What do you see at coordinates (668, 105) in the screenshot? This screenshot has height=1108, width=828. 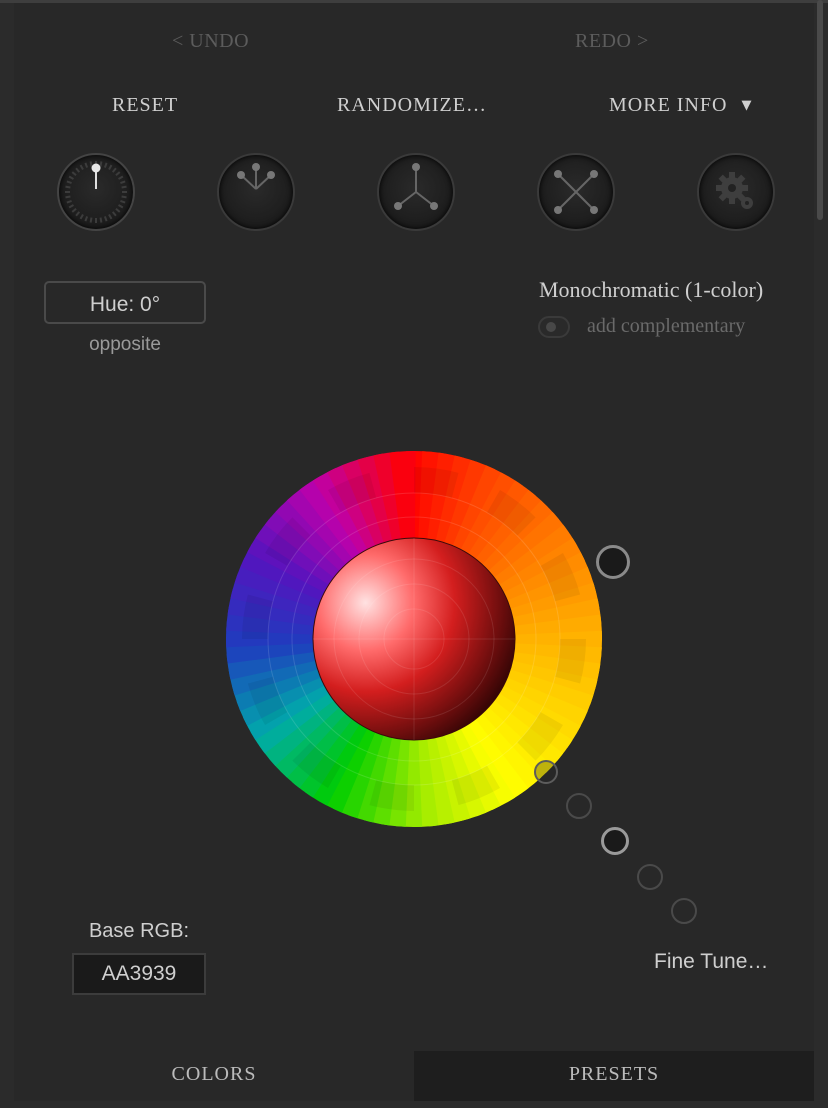 I see `more-info-label: MORE INFO` at bounding box center [668, 105].